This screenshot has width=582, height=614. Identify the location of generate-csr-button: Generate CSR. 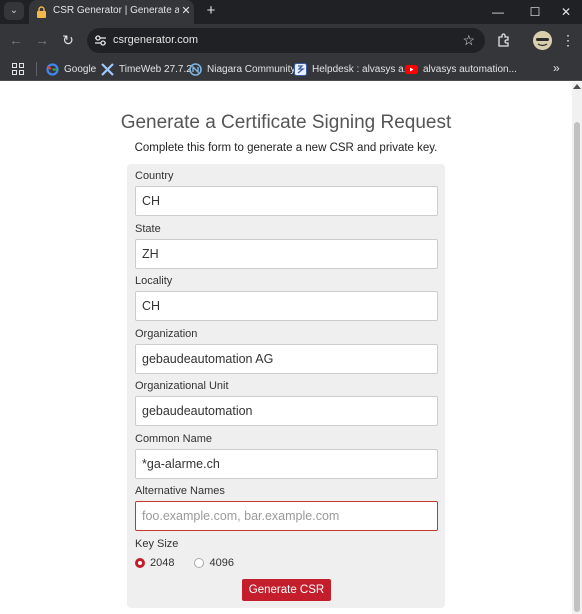
(286, 590).